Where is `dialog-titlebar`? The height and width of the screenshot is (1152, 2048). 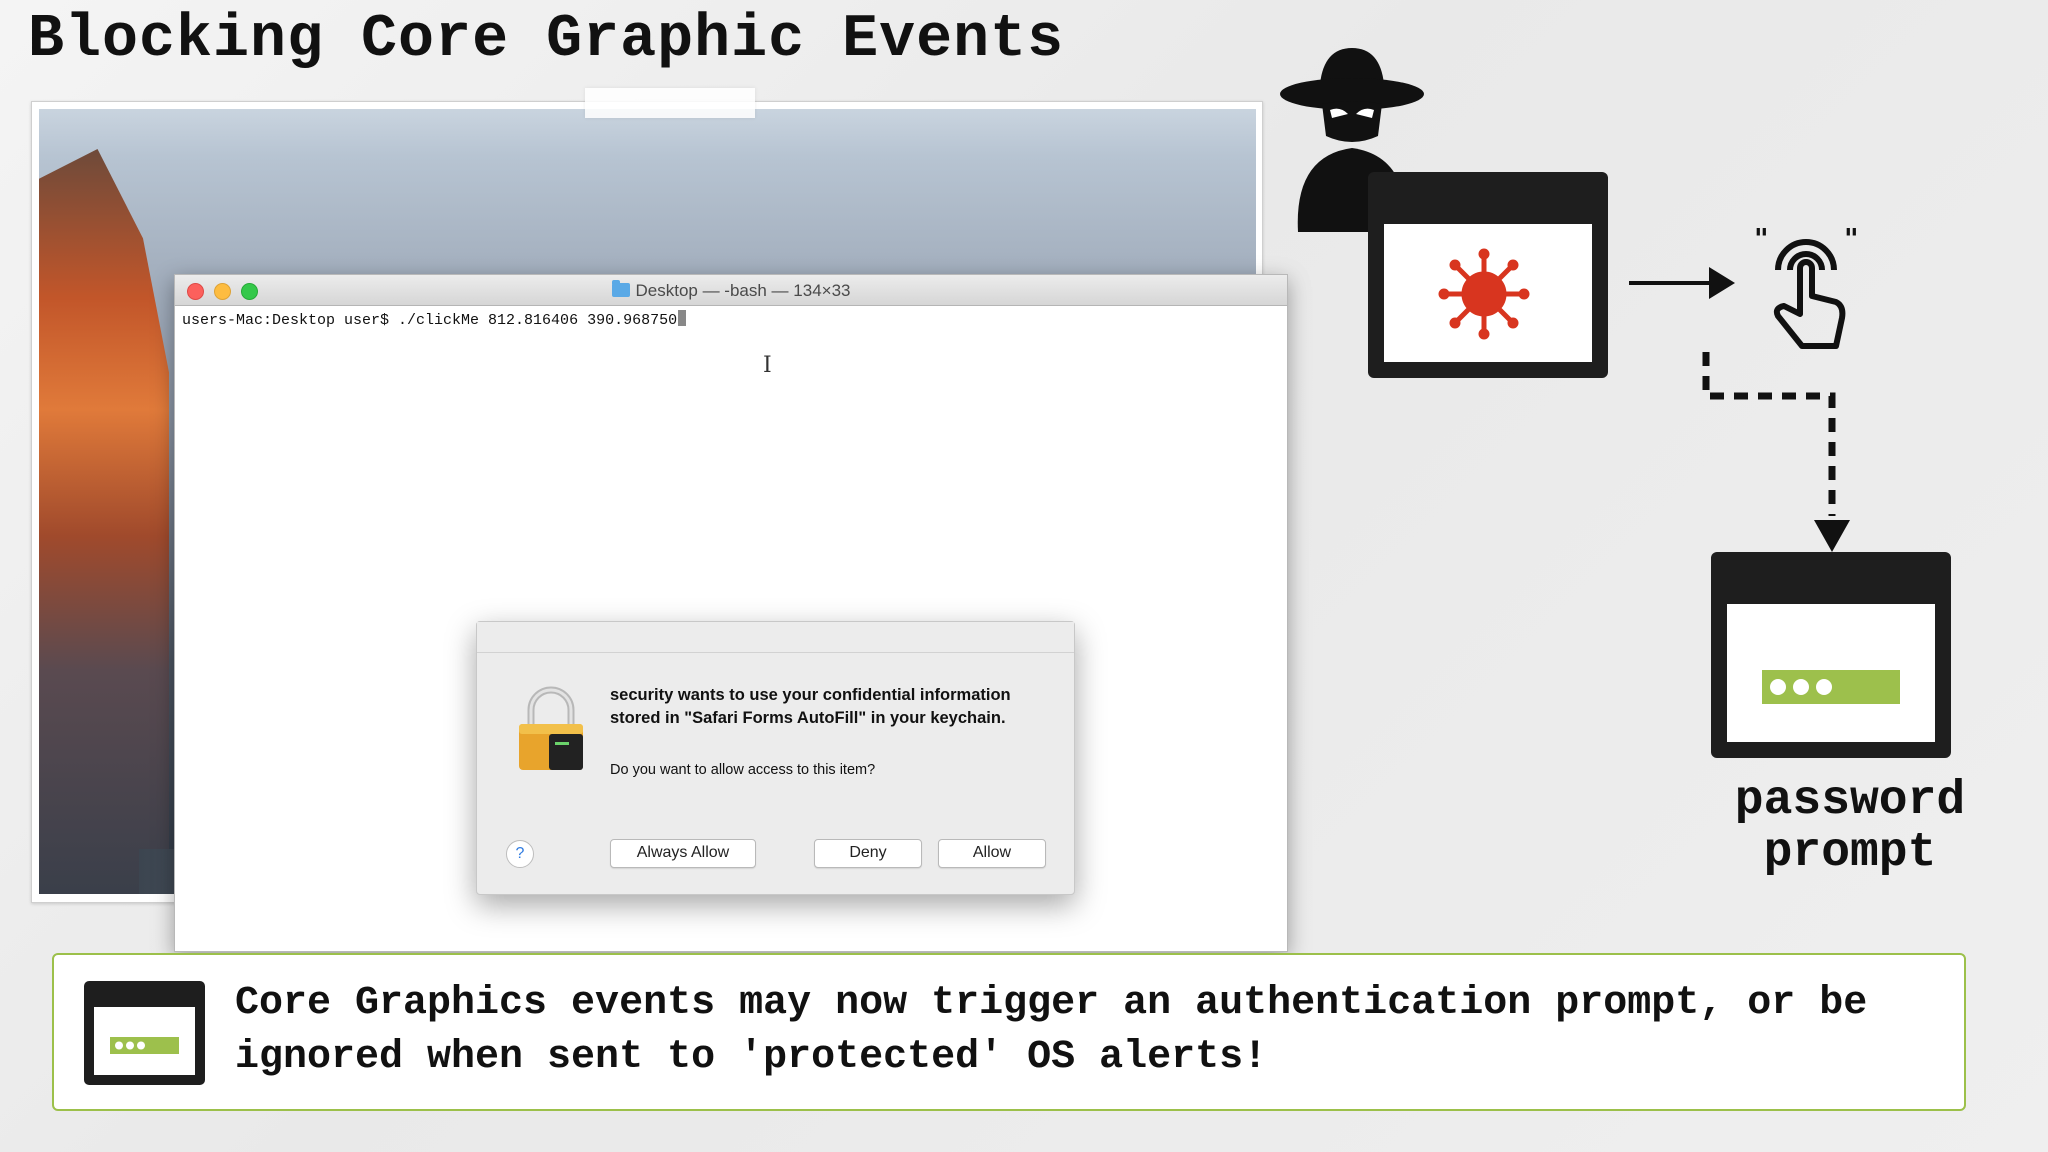
dialog-titlebar is located at coordinates (775, 637).